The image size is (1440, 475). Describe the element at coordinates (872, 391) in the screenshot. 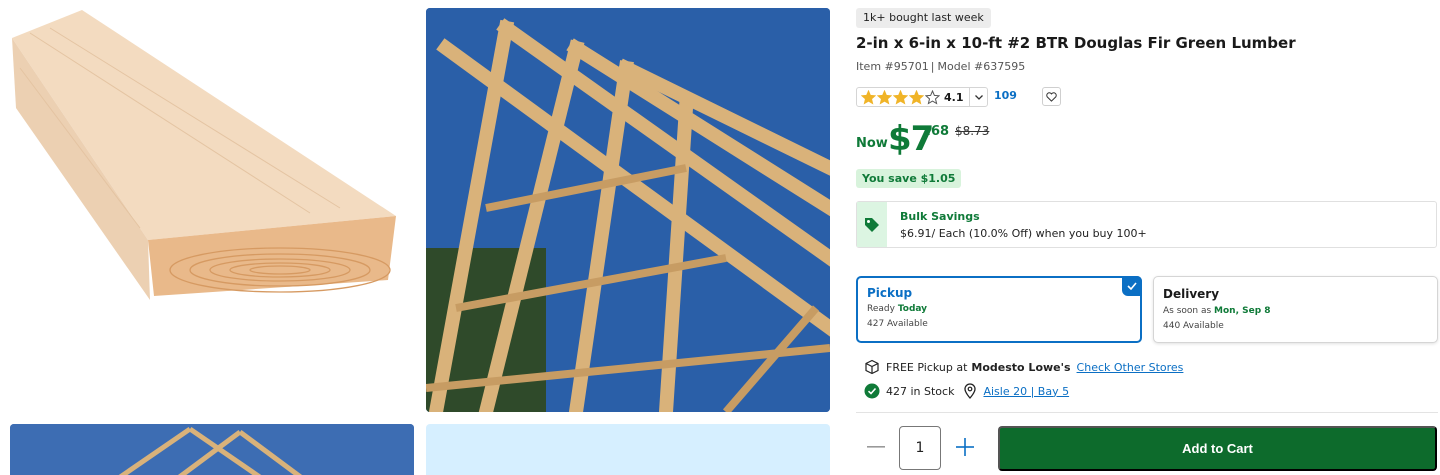

I see `check-circle-icon` at that location.